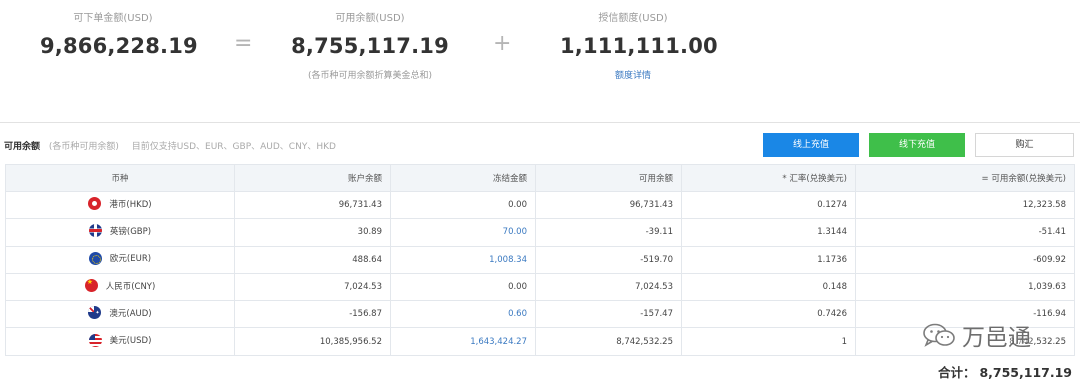  I want to click on watermark-text: 万邑通, so click(996, 338).